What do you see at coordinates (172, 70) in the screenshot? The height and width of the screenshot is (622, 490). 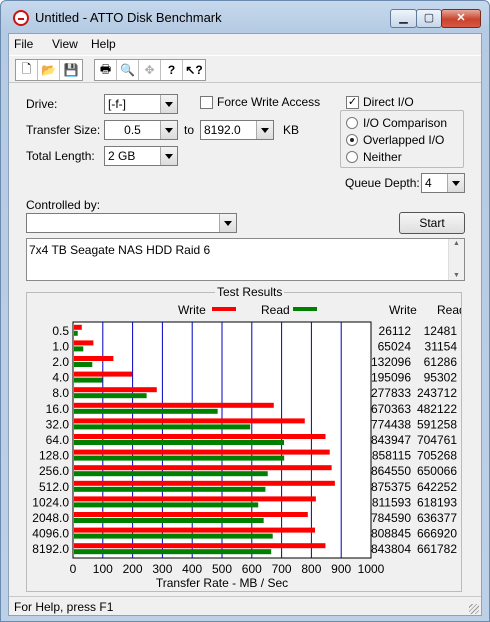 I see `help-icon: ?` at bounding box center [172, 70].